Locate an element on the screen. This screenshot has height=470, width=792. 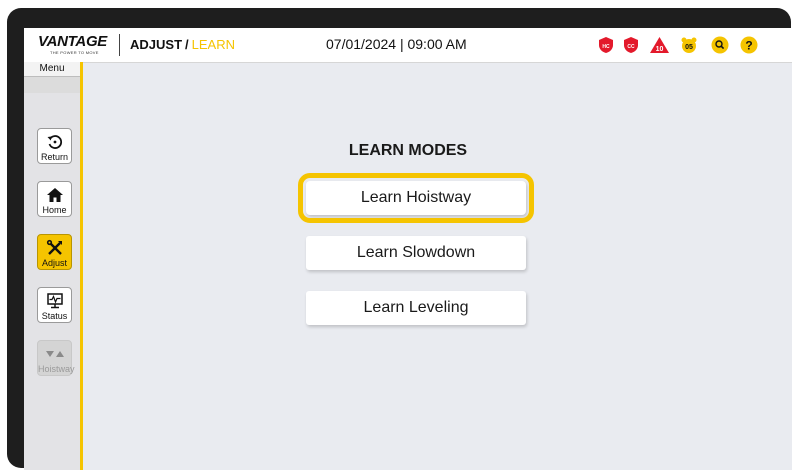
menu-strip is located at coordinates (52, 85).